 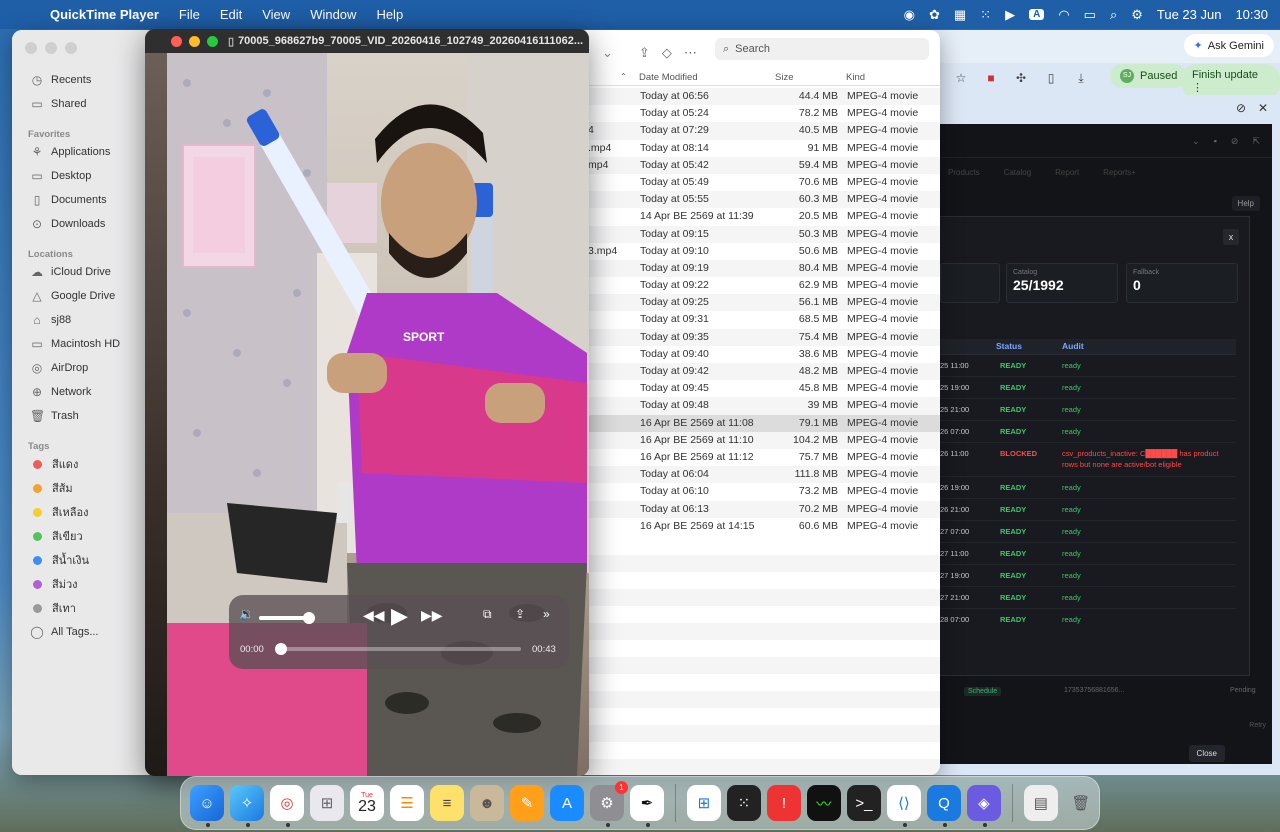 What do you see at coordinates (703, 803) in the screenshot?
I see `windows-app-icon: ⊞` at bounding box center [703, 803].